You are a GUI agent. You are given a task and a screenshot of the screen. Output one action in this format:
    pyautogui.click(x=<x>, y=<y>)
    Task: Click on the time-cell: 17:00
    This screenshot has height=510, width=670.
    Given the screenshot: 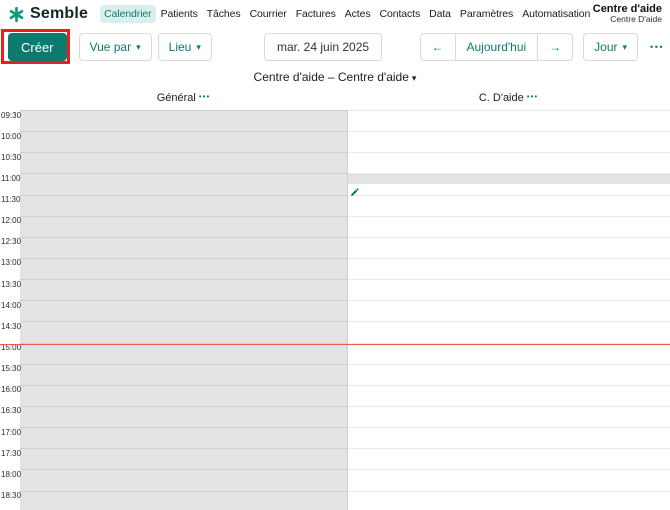 What is the action you would take?
    pyautogui.click(x=11, y=437)
    